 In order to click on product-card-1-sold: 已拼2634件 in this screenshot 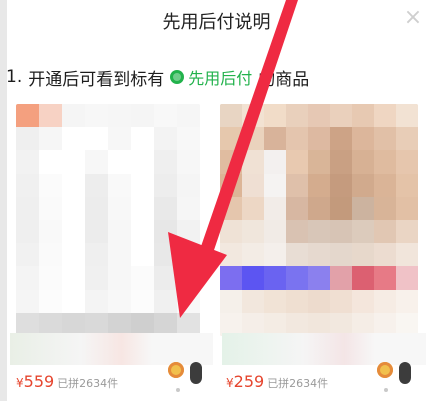, I will do `click(88, 383)`.